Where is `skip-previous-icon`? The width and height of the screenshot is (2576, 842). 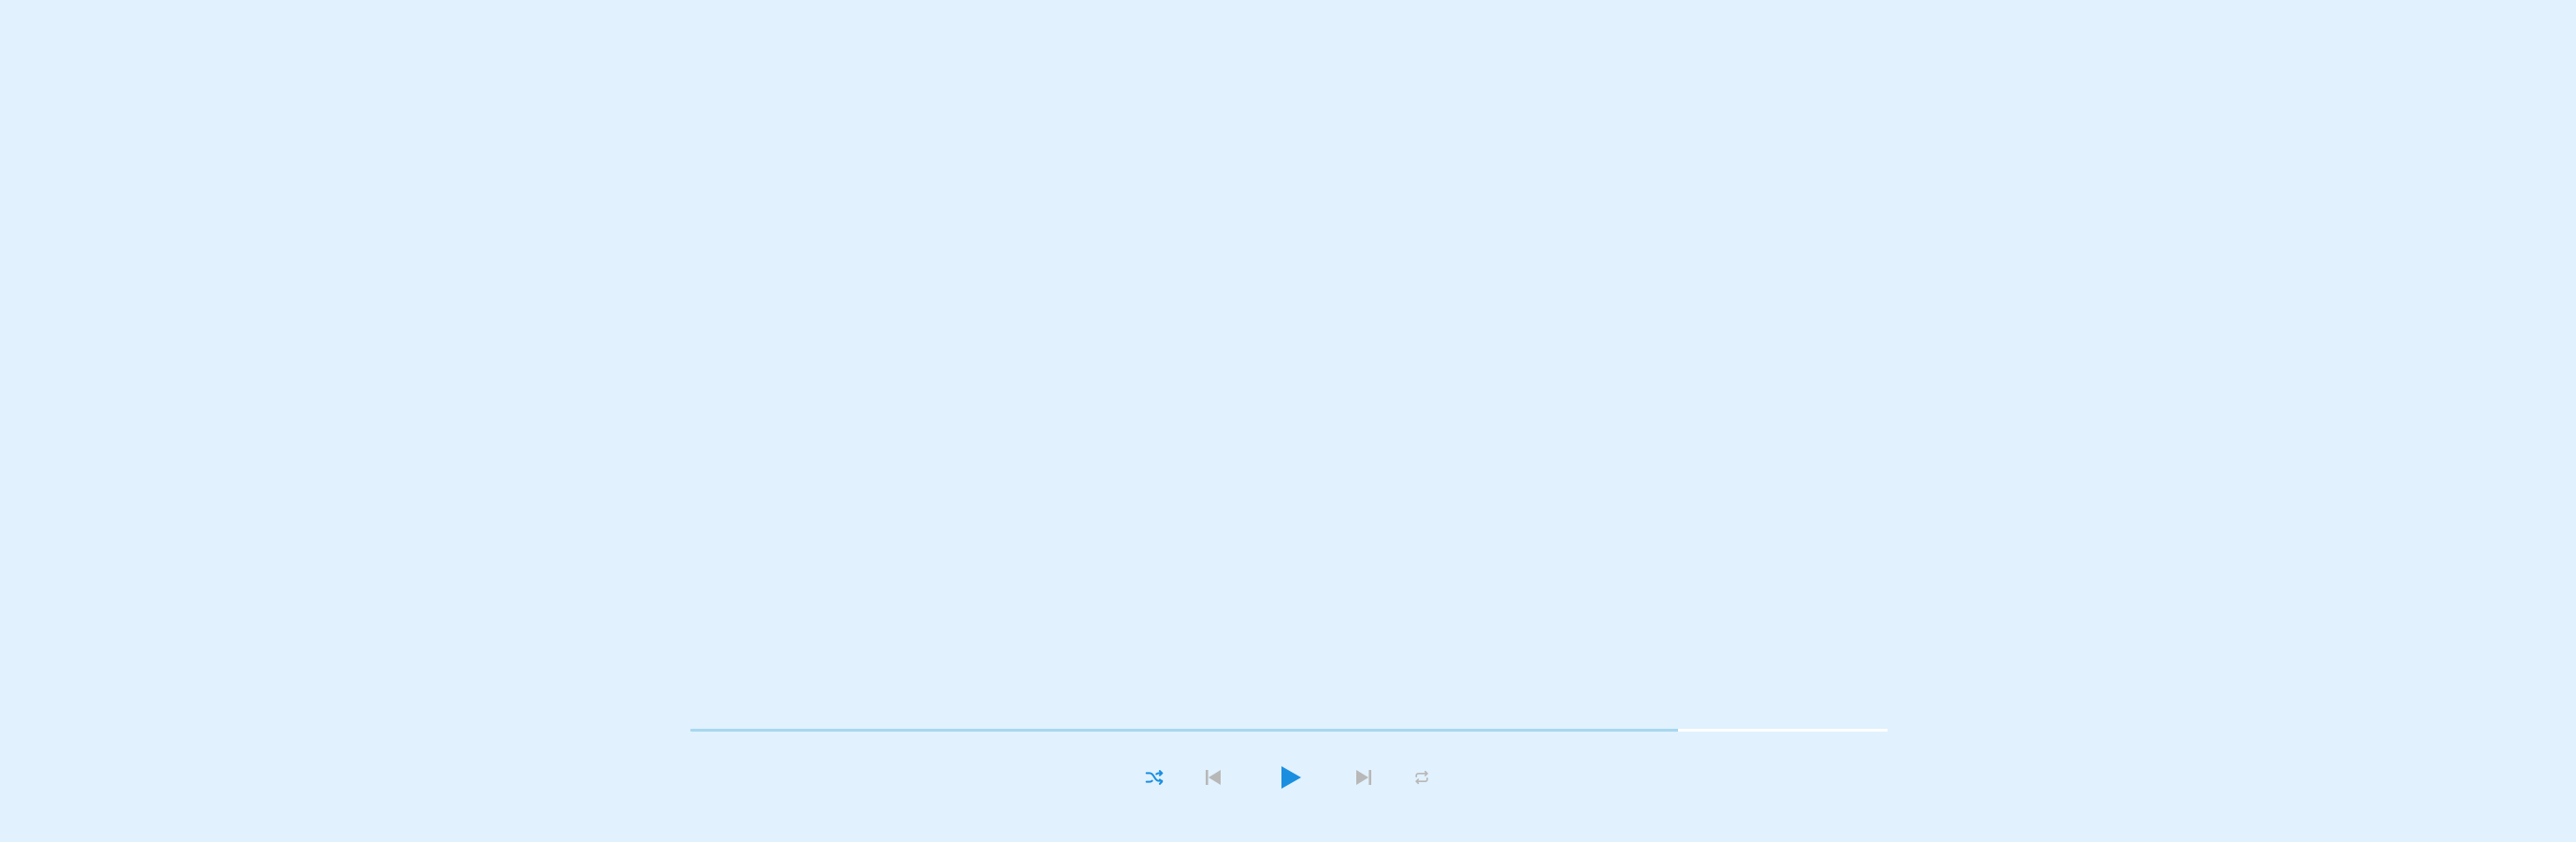
skip-previous-icon is located at coordinates (1213, 778).